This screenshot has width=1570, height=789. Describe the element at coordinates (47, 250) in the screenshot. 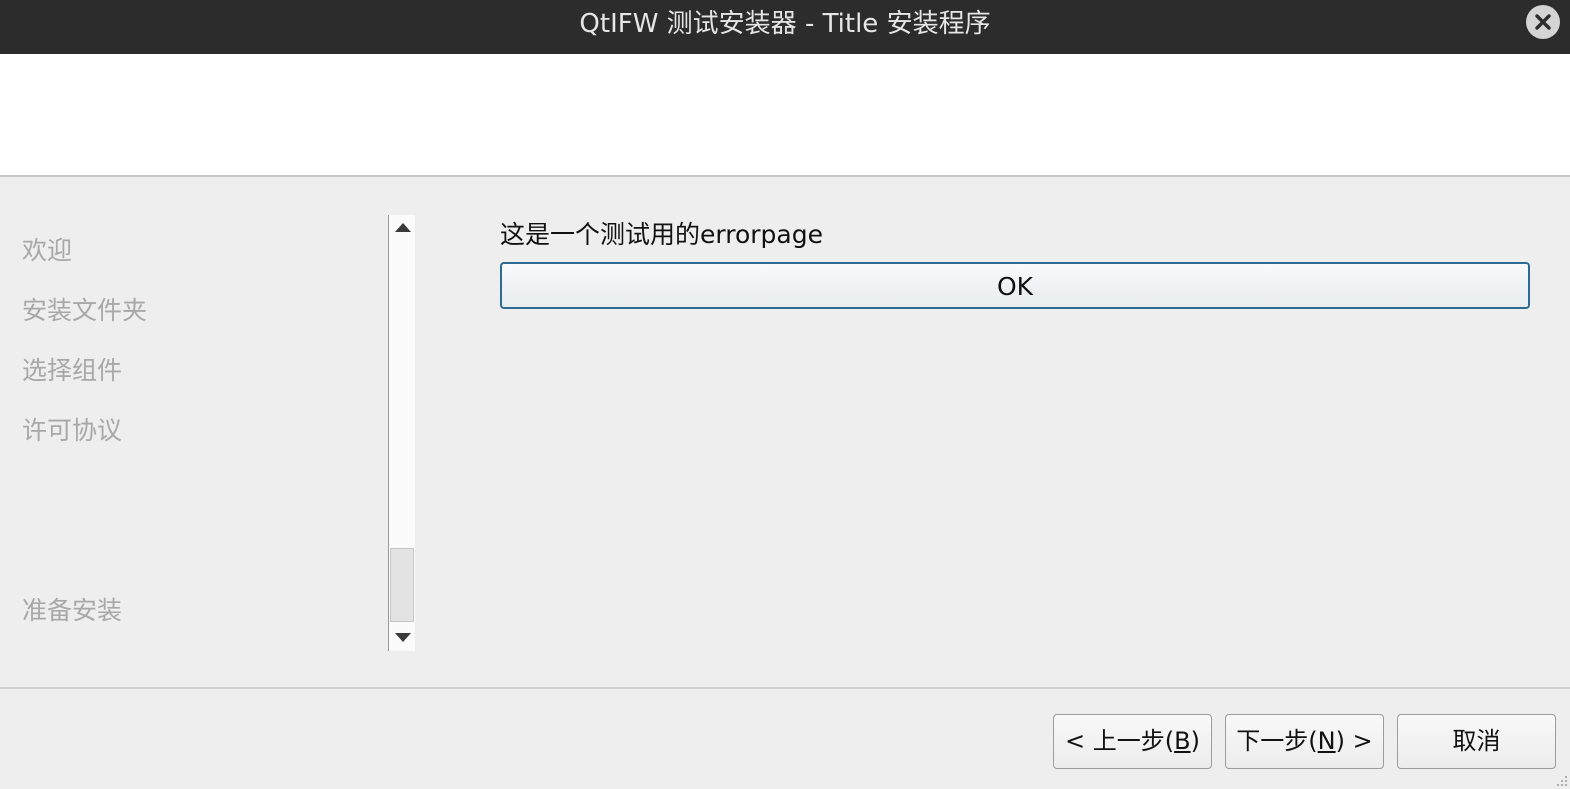

I see `step-welcome: 欢迎` at that location.